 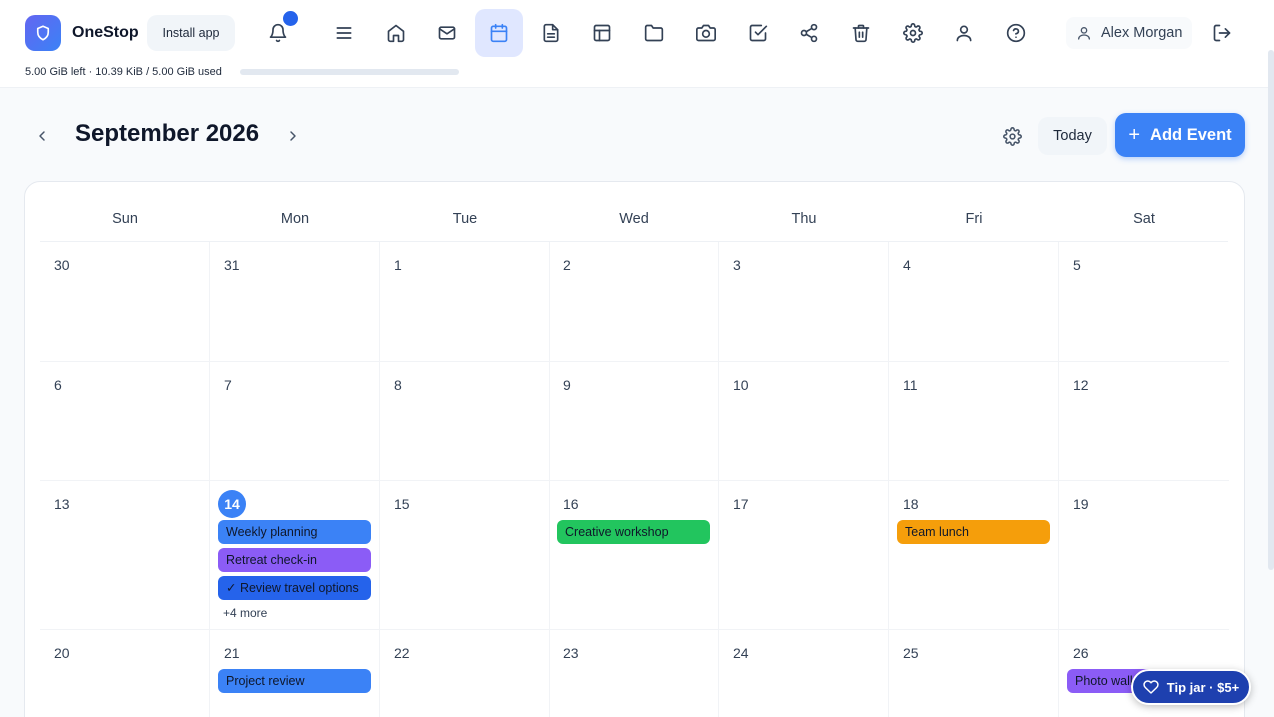 I want to click on gear-icon, so click(x=912, y=33).